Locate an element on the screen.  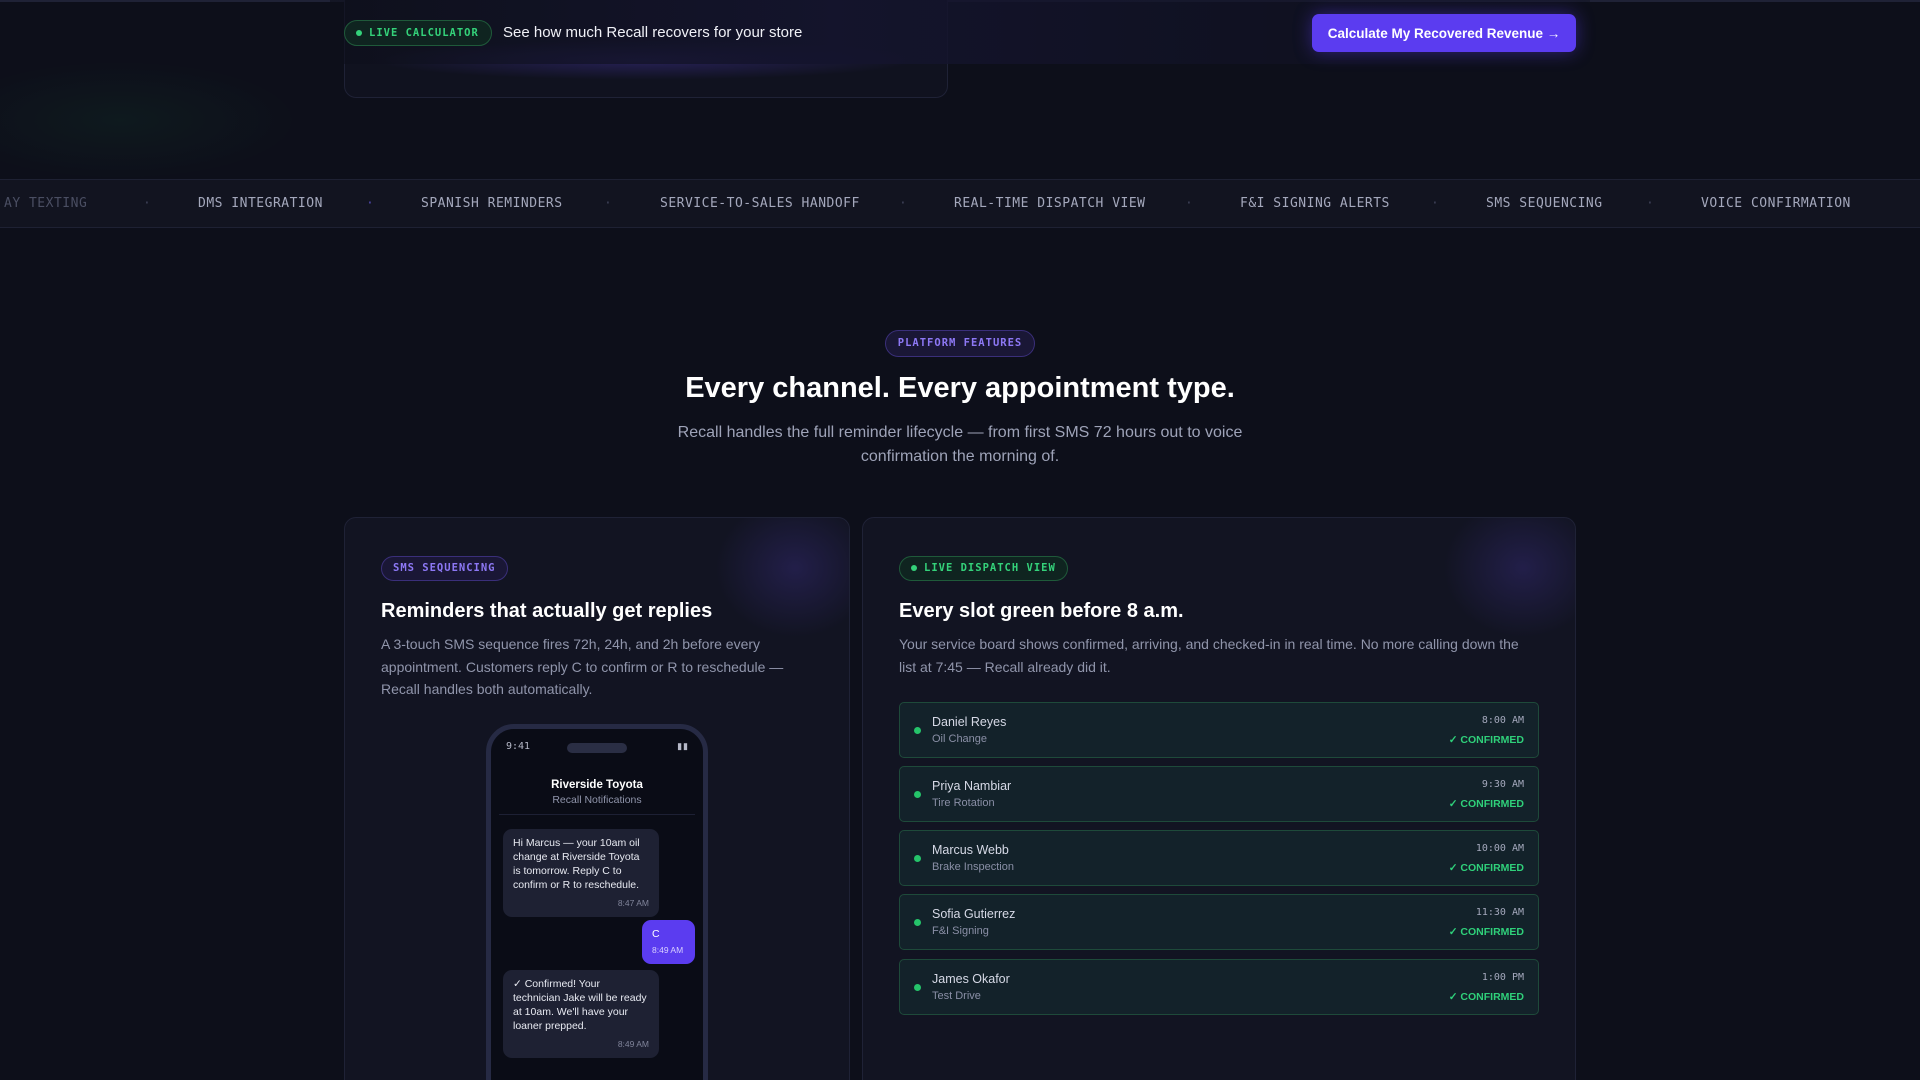
live-dispatch-tag: LIVE DISPATCH VIEW is located at coordinates (983, 568).